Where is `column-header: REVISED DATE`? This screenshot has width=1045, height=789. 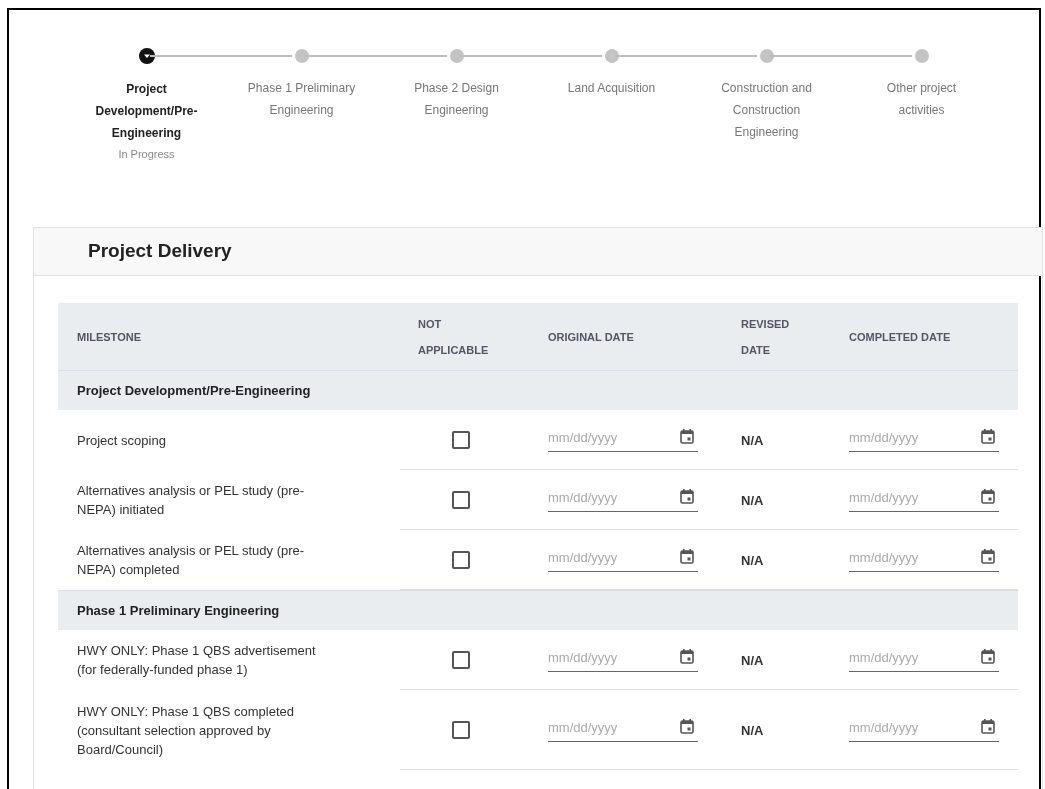
column-header: REVISED DATE is located at coordinates (765, 337).